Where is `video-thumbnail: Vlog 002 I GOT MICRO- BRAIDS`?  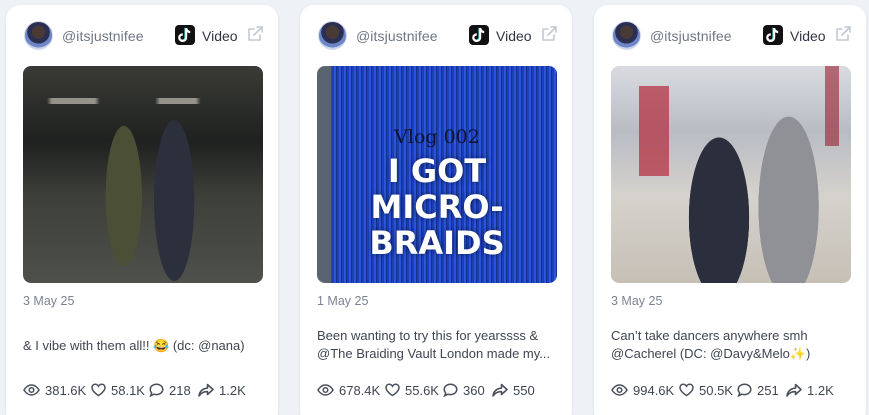
video-thumbnail: Vlog 002 I GOT MICRO- BRAIDS is located at coordinates (437, 174).